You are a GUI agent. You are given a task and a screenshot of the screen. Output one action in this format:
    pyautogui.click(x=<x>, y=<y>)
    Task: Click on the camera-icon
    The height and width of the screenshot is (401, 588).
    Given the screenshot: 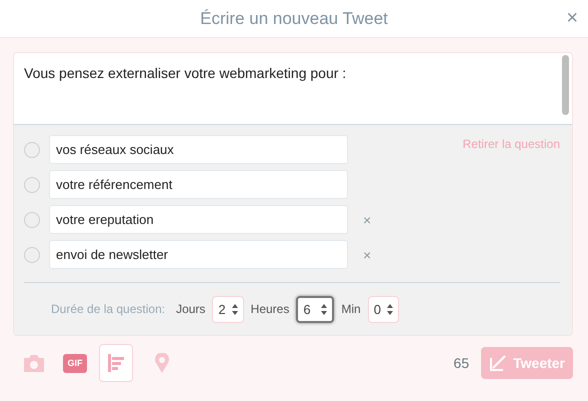 What is the action you would take?
    pyautogui.click(x=34, y=363)
    